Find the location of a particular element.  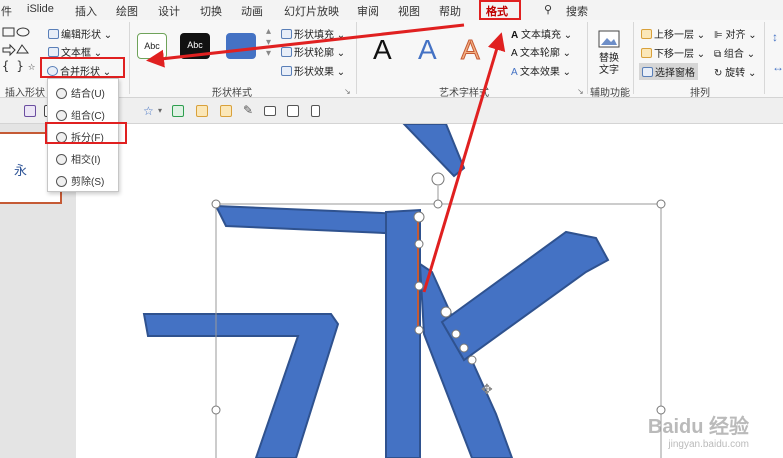

menu-item-intersect: 相交(I) is located at coordinates (78, 158).